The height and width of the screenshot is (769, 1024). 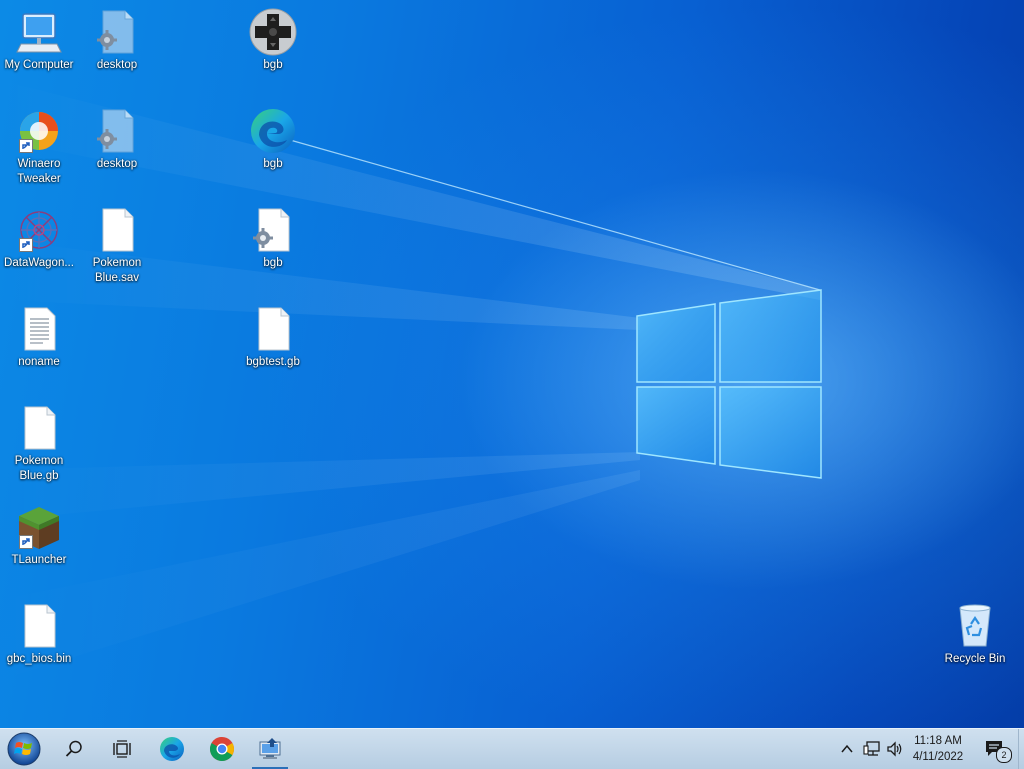 What do you see at coordinates (40, 329) in the screenshot?
I see `text-file-icon` at bounding box center [40, 329].